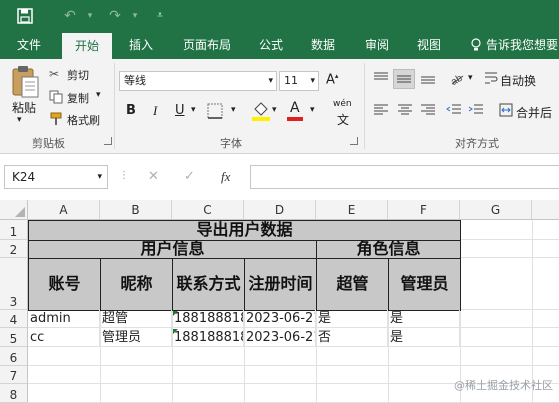 This screenshot has width=559, height=403. Describe the element at coordinates (404, 177) in the screenshot. I see `formula-input` at that location.